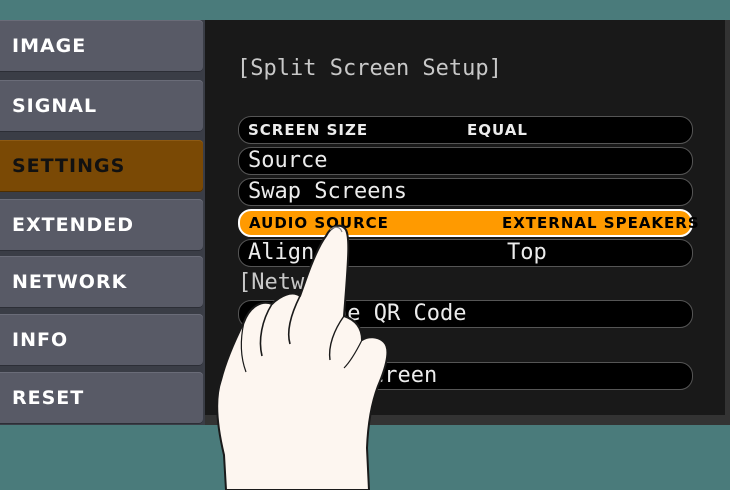  What do you see at coordinates (73, 225) in the screenshot?
I see `sidebar-item-label: EXTENDED` at bounding box center [73, 225].